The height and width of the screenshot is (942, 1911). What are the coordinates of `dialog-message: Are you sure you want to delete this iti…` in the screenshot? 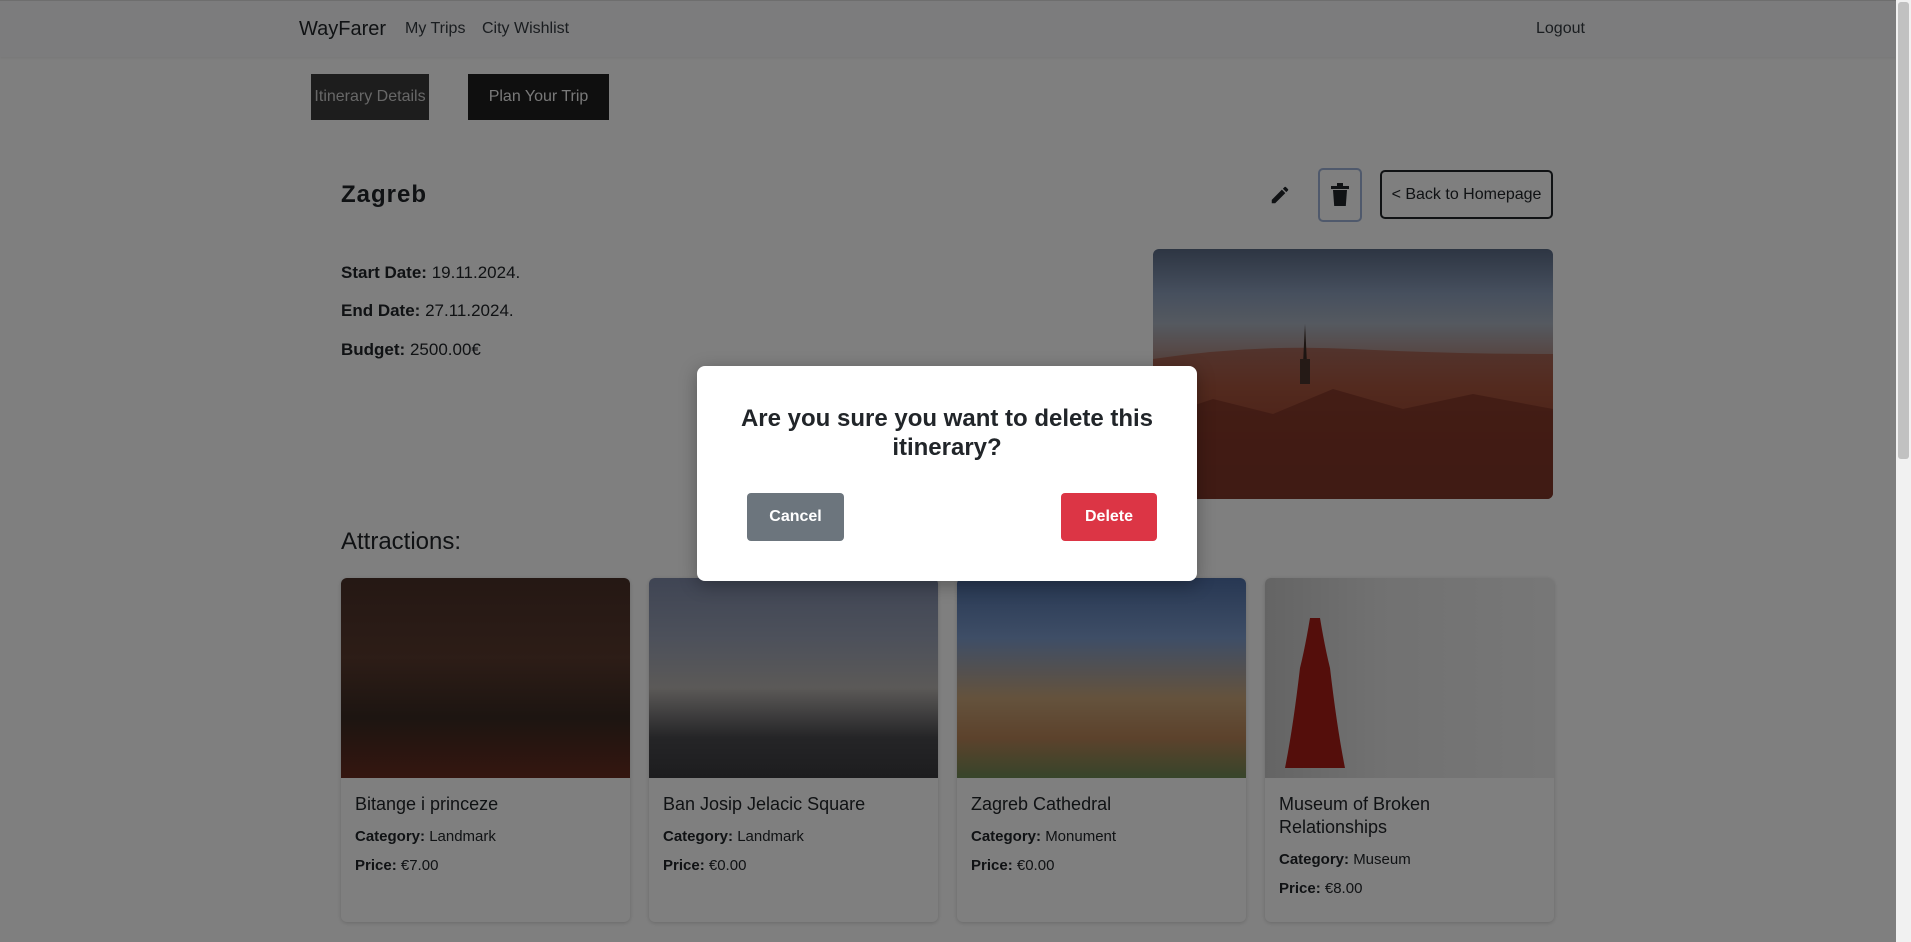 It's located at (947, 433).